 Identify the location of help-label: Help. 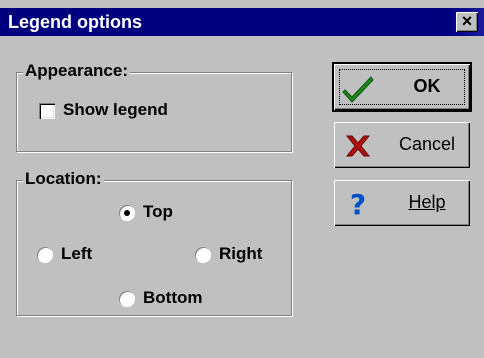
(427, 202).